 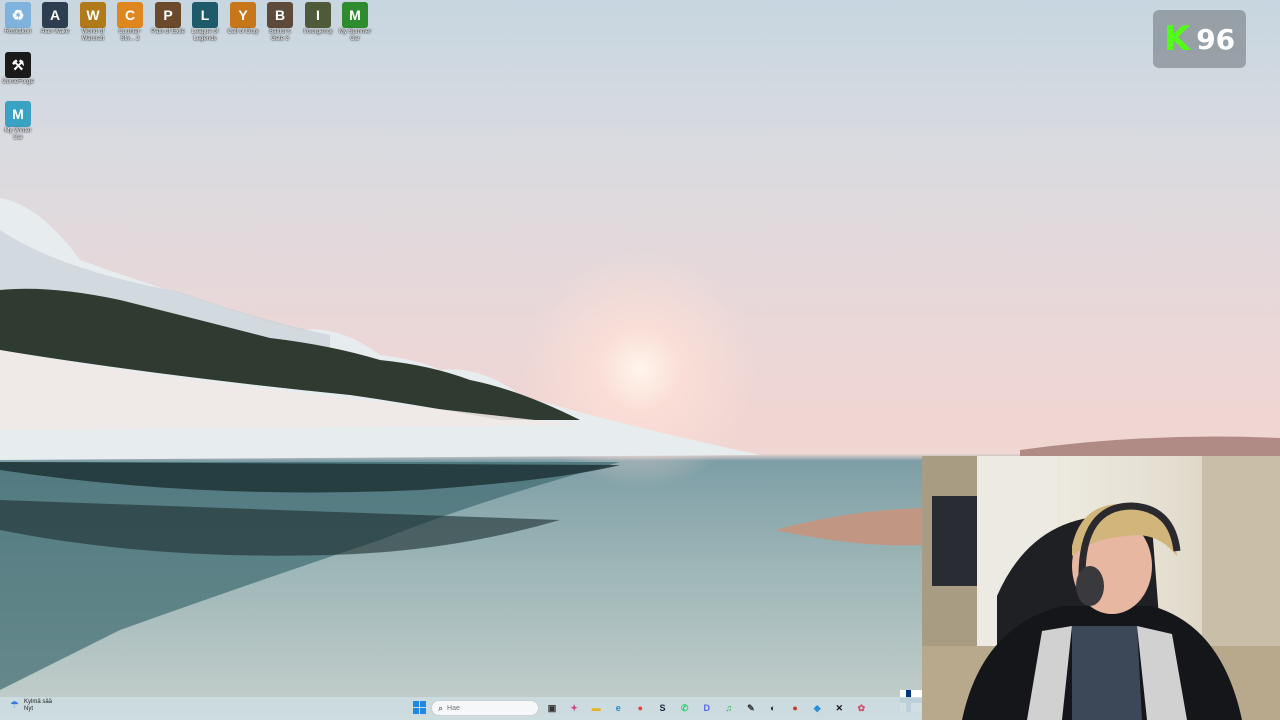 I want to click on discord-icon: D, so click(x=707, y=708).